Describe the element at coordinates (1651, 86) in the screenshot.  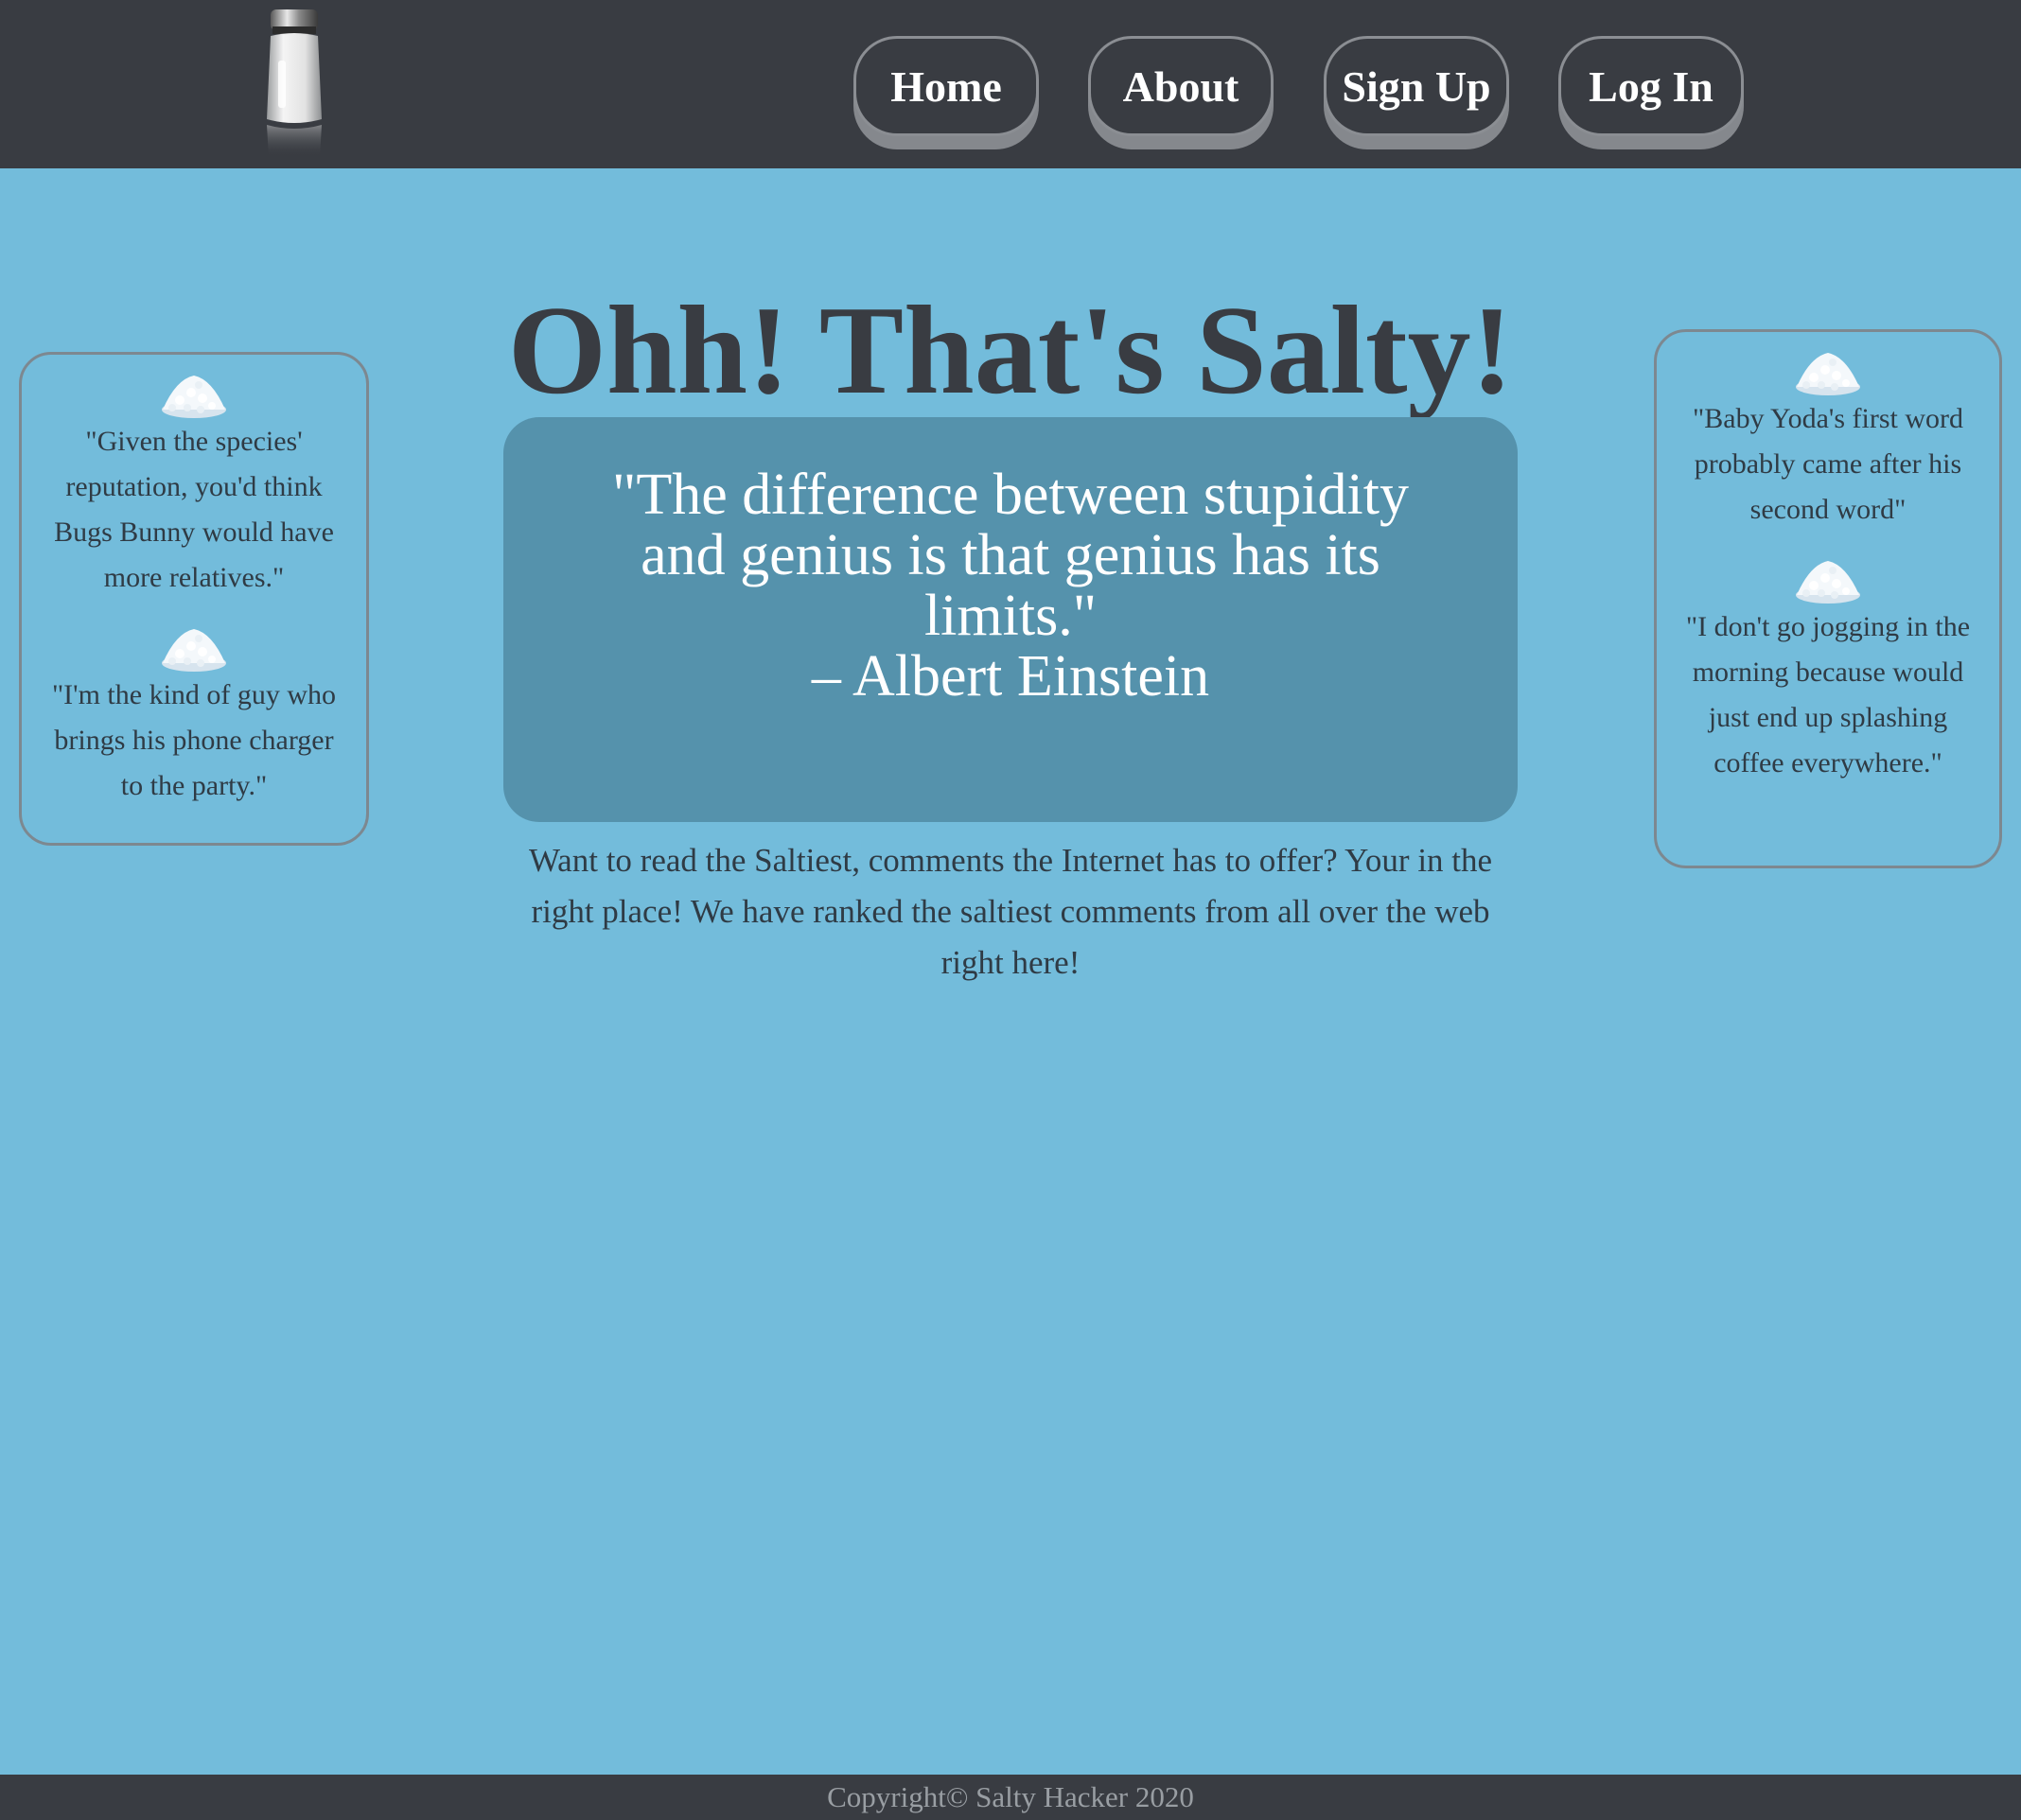
I see `nav-login-button: Log In` at that location.